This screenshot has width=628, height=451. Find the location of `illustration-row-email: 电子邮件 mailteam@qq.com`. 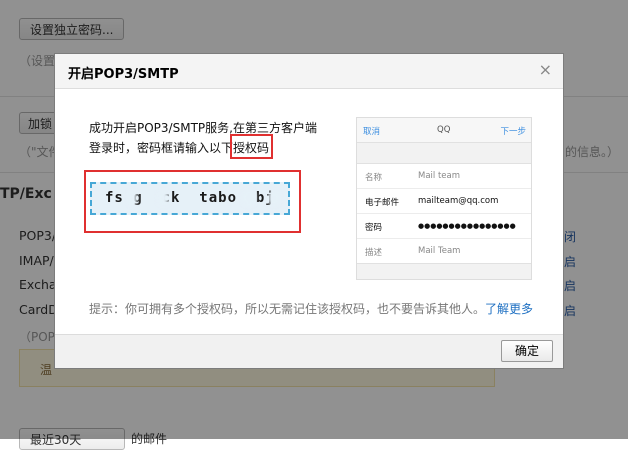

illustration-row-email: 电子邮件 mailteam@qq.com is located at coordinates (444, 201).